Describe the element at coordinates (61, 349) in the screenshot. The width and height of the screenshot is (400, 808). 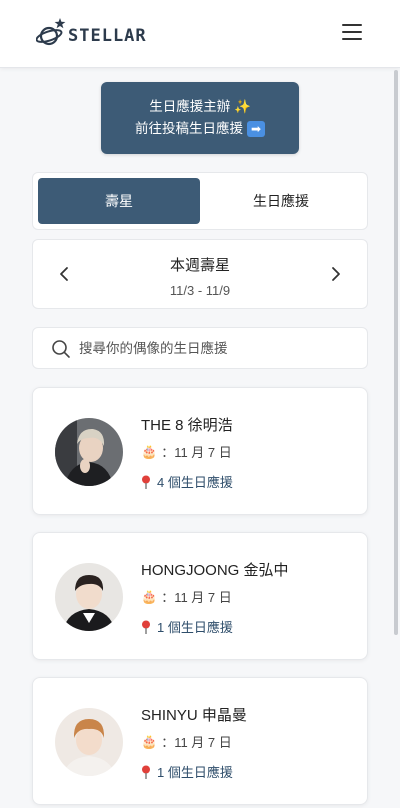
I see `search-icon` at that location.